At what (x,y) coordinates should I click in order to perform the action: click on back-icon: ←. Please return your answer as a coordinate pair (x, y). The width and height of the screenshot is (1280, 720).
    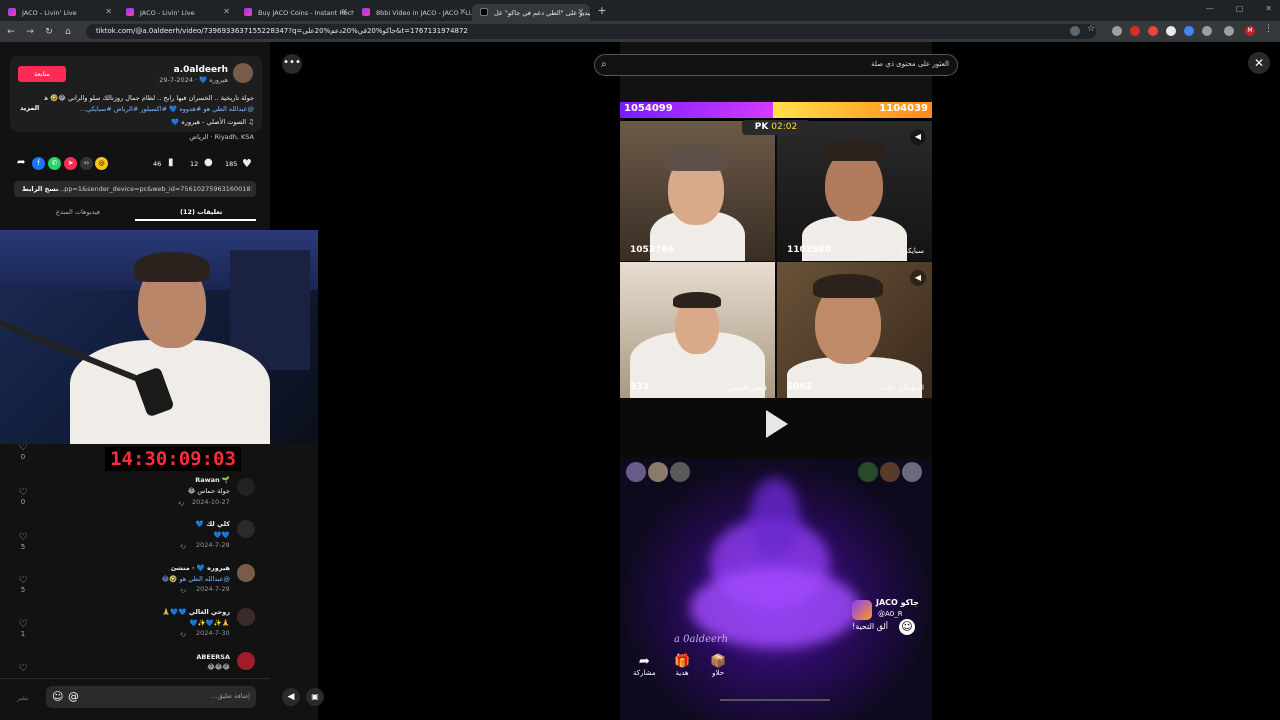
    Looking at the image, I should click on (11, 32).